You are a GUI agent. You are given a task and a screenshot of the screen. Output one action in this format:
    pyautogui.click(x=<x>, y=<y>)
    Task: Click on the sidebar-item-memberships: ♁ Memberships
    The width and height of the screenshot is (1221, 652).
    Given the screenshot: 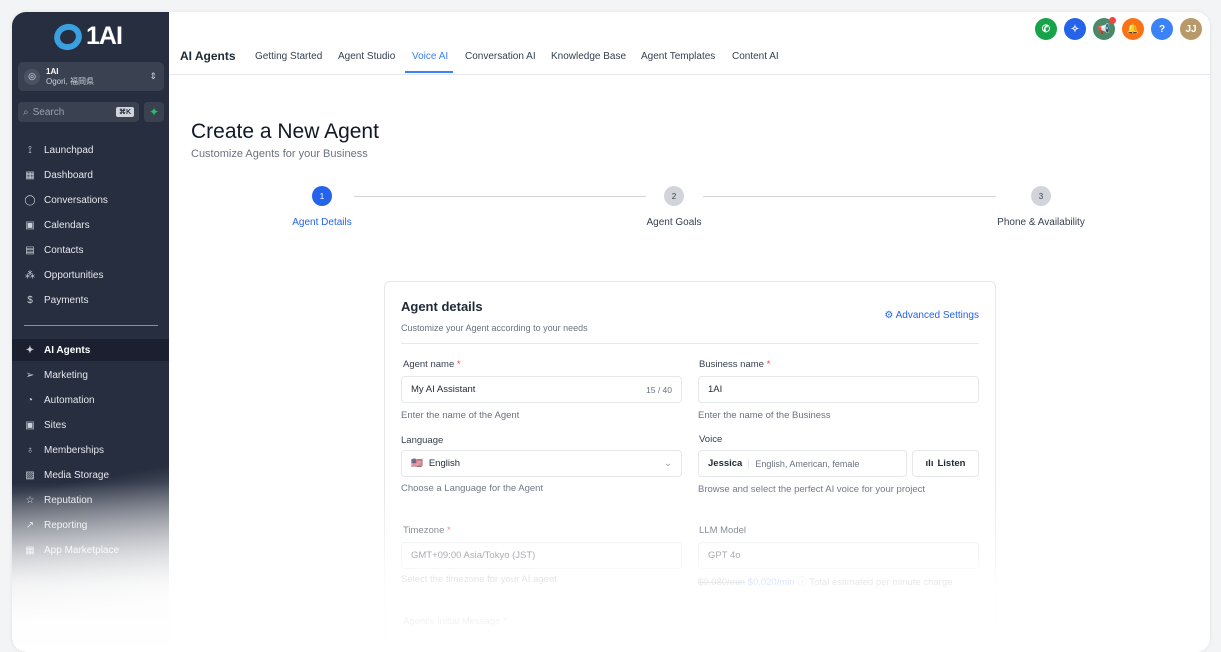 What is the action you would take?
    pyautogui.click(x=90, y=450)
    